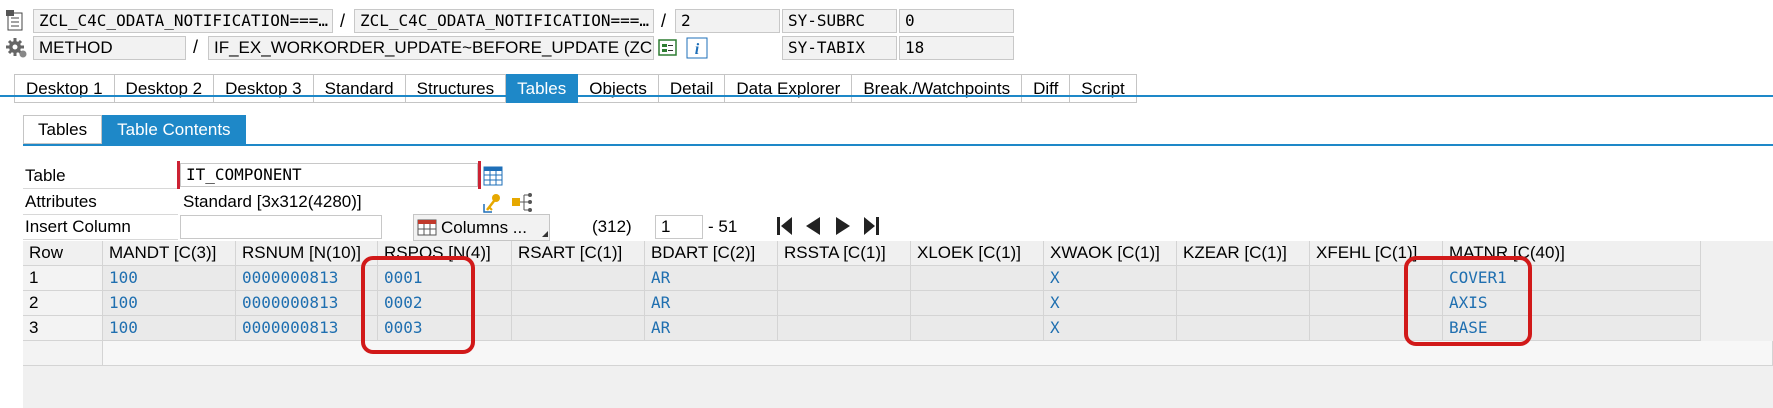 This screenshot has width=1773, height=408. Describe the element at coordinates (64, 88) in the screenshot. I see `tab-desktop-1: Desktop 1` at that location.